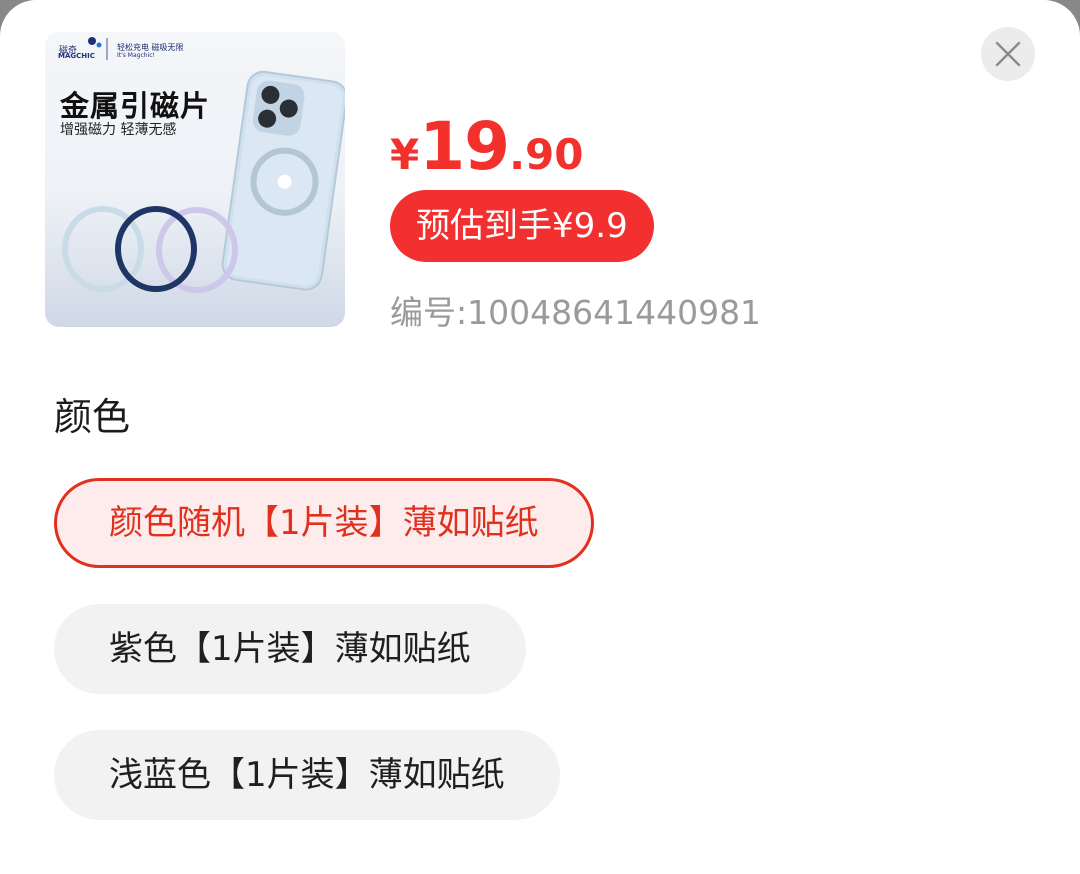 This screenshot has height=874, width=1080. I want to click on brand-slogan-en: It's Magchic!, so click(136, 55).